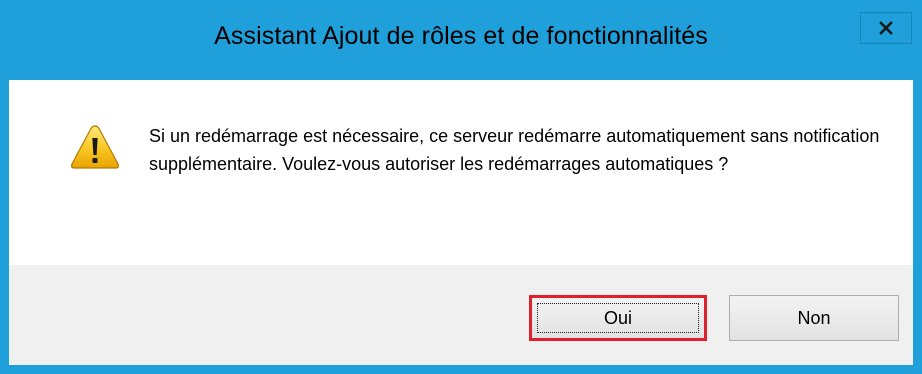 The image size is (922, 374). I want to click on close-icon, so click(886, 28).